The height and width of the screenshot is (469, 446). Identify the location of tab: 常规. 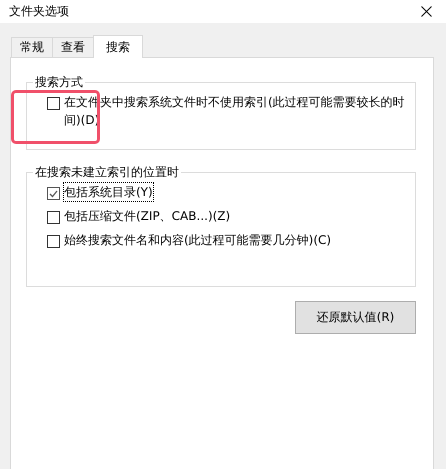
(32, 47).